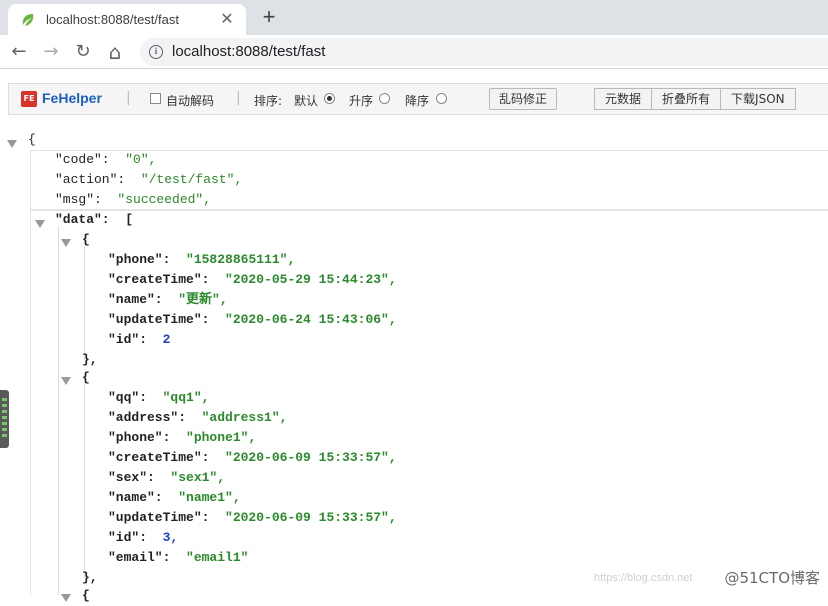  What do you see at coordinates (198, 417) in the screenshot?
I see `json-row: "address": "address1",` at bounding box center [198, 417].